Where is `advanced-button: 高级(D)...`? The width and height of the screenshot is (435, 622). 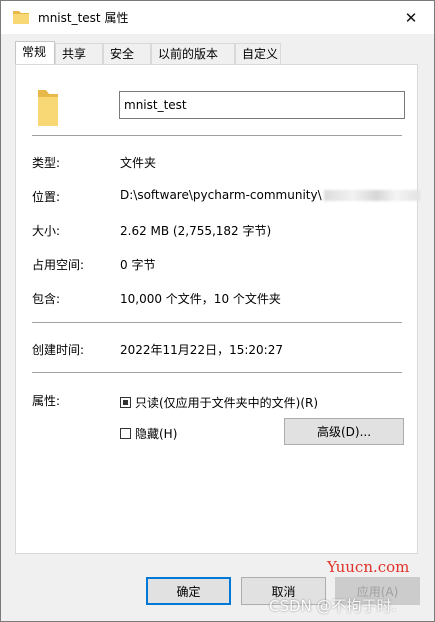 advanced-button: 高级(D)... is located at coordinates (344, 431).